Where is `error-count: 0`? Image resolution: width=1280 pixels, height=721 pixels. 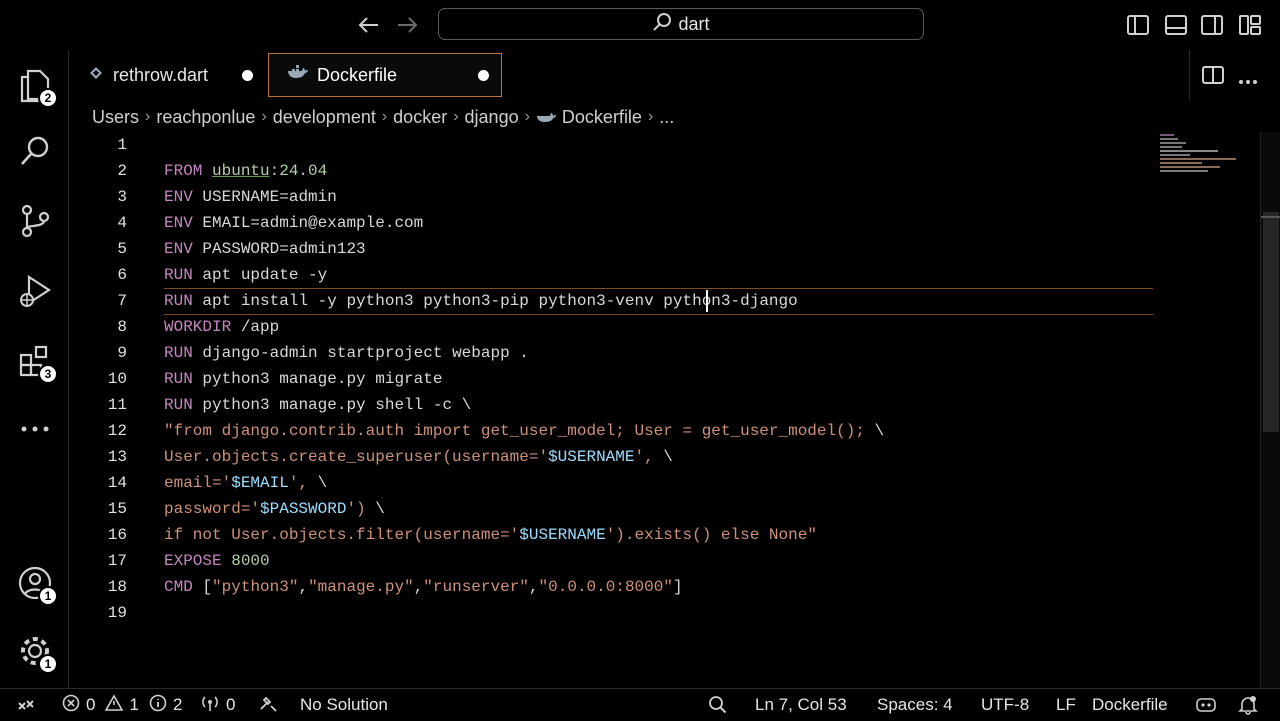 error-count: 0 is located at coordinates (91, 704).